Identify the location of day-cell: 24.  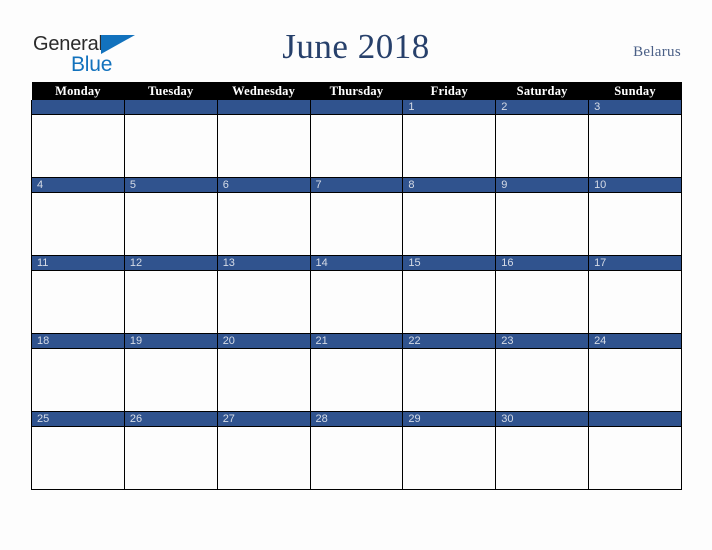
(635, 372).